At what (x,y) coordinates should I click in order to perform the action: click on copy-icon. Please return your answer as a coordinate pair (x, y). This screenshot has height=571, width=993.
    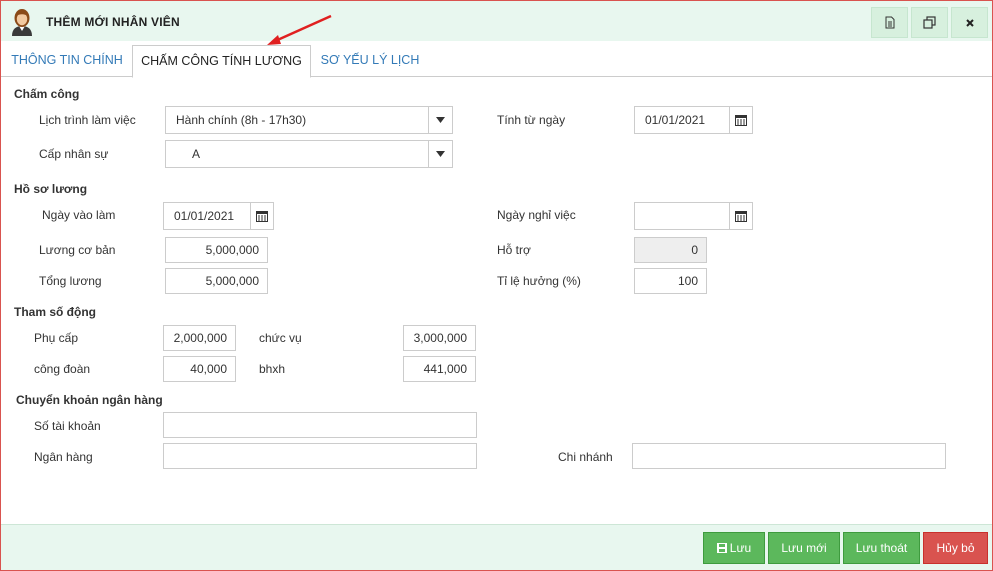
    Looking at the image, I should click on (929, 22).